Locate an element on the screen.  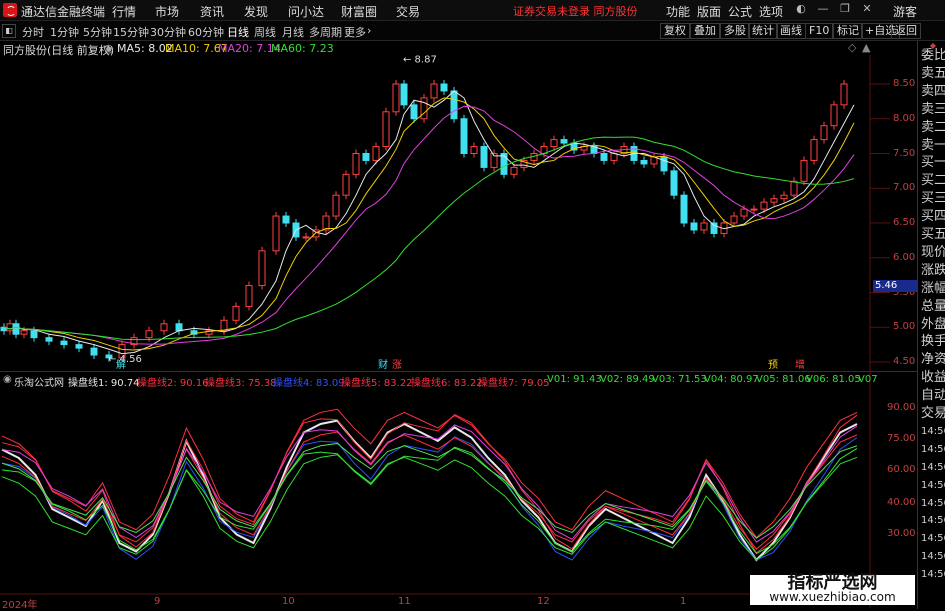
quote-panel-item: 买四 is located at coordinates (933, 217).